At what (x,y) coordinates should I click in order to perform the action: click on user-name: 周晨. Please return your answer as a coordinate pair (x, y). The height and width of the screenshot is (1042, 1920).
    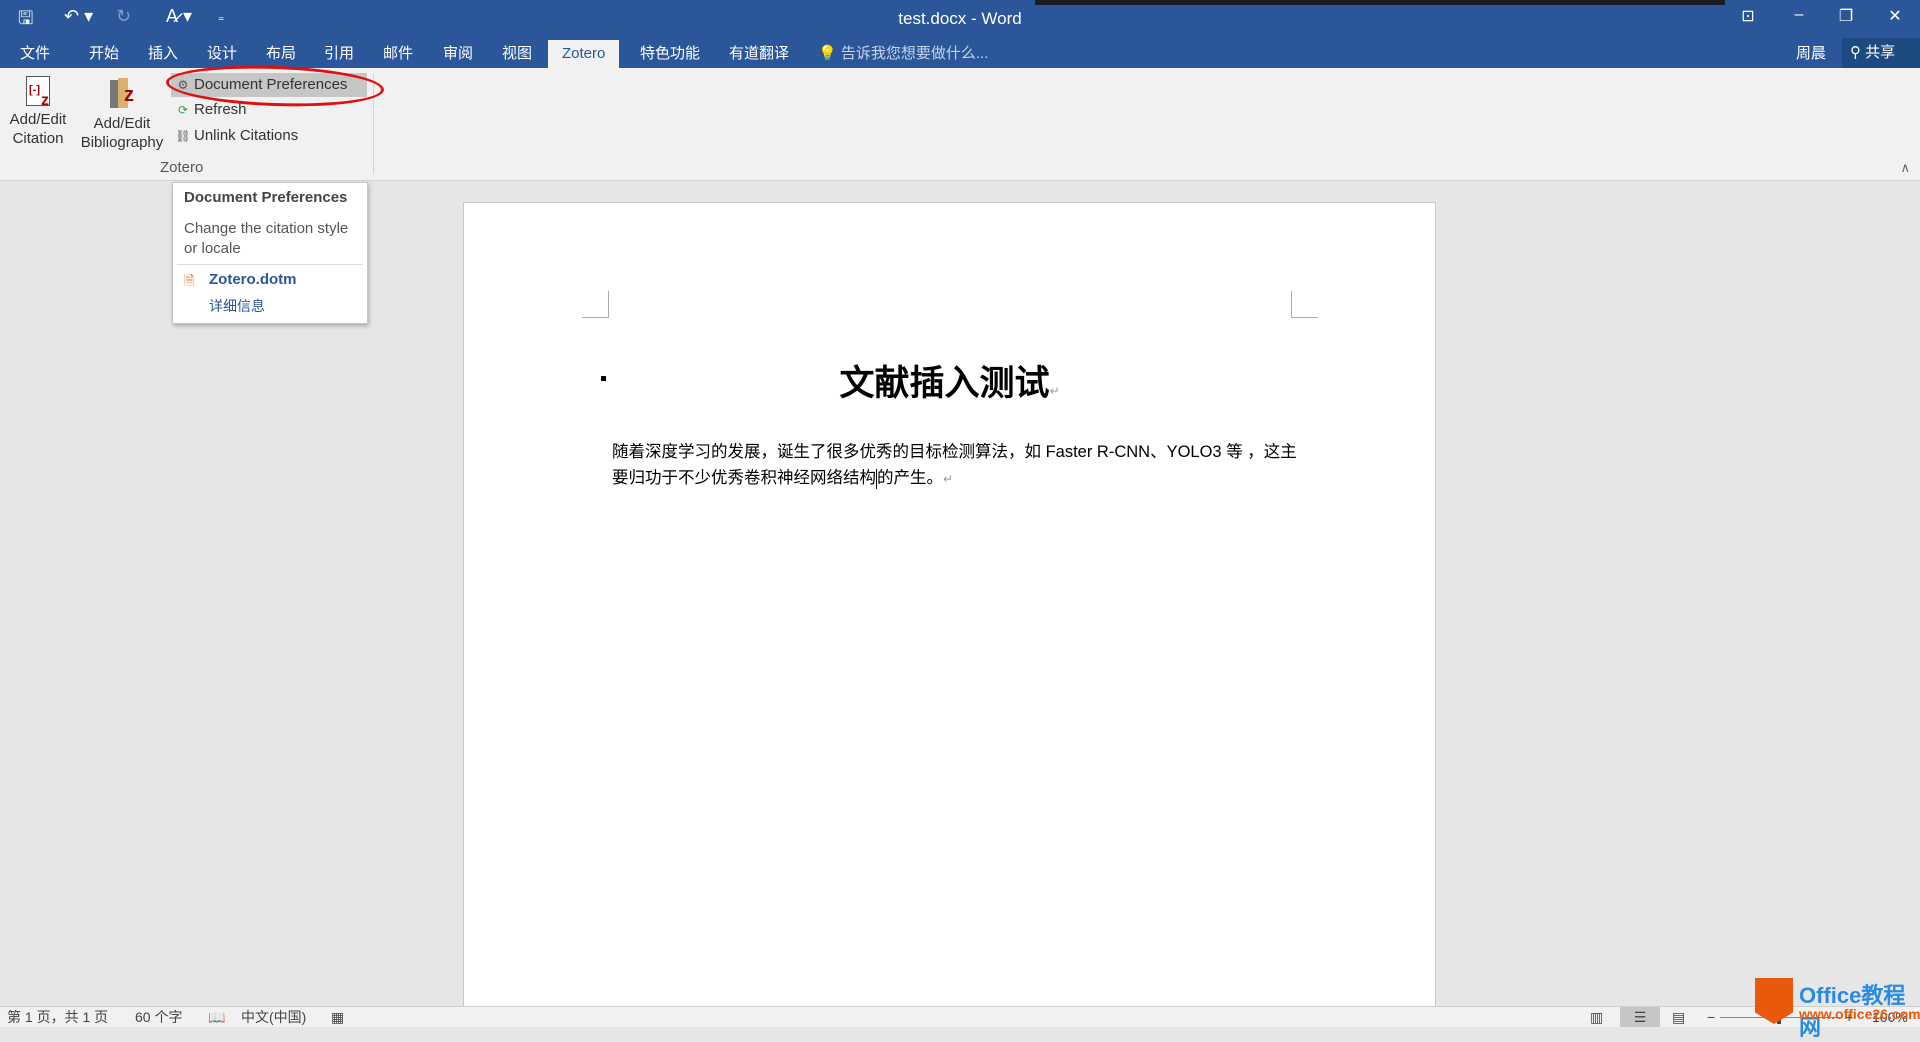
    Looking at the image, I should click on (1811, 54).